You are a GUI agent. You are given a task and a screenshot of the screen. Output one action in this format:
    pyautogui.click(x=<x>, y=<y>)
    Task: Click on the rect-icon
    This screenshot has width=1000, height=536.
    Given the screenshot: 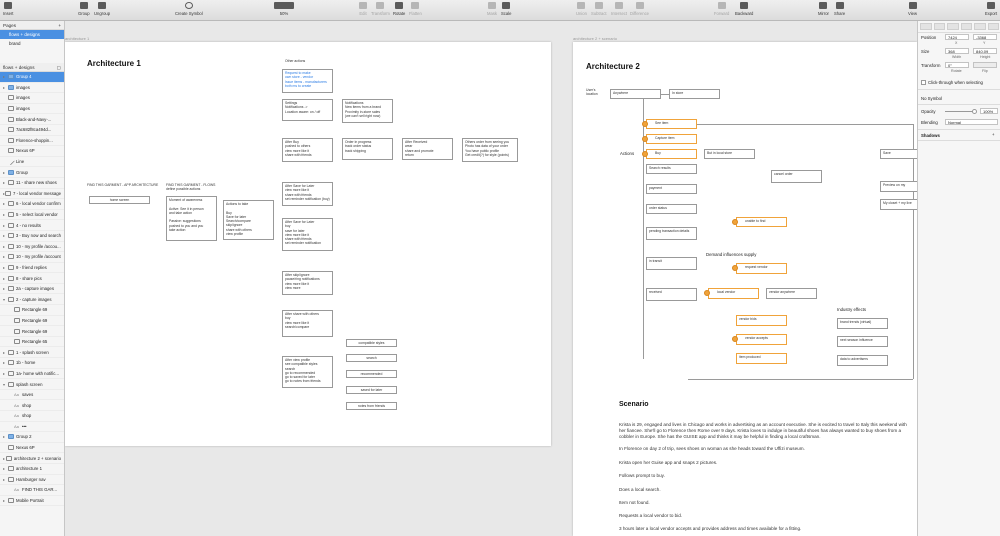 What is the action you would take?
    pyautogui.click(x=17, y=331)
    